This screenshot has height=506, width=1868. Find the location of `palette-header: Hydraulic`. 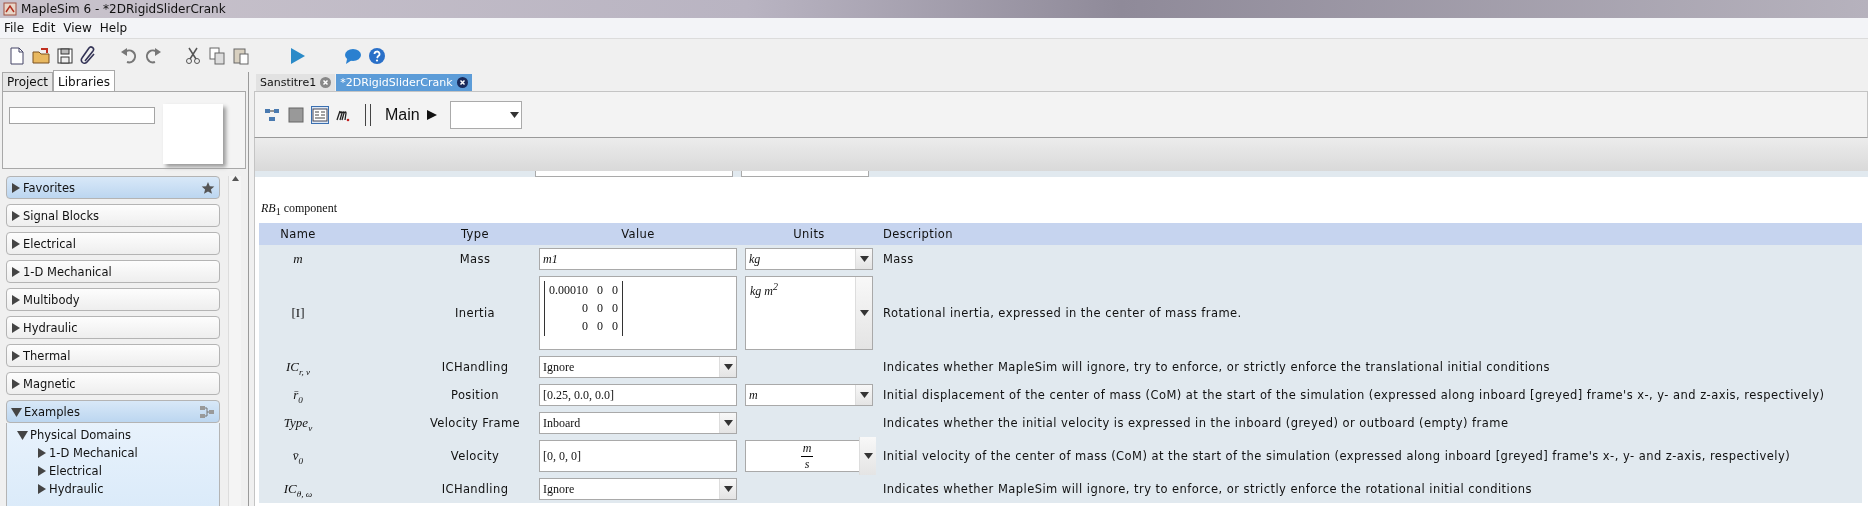

palette-header: Hydraulic is located at coordinates (113, 327).